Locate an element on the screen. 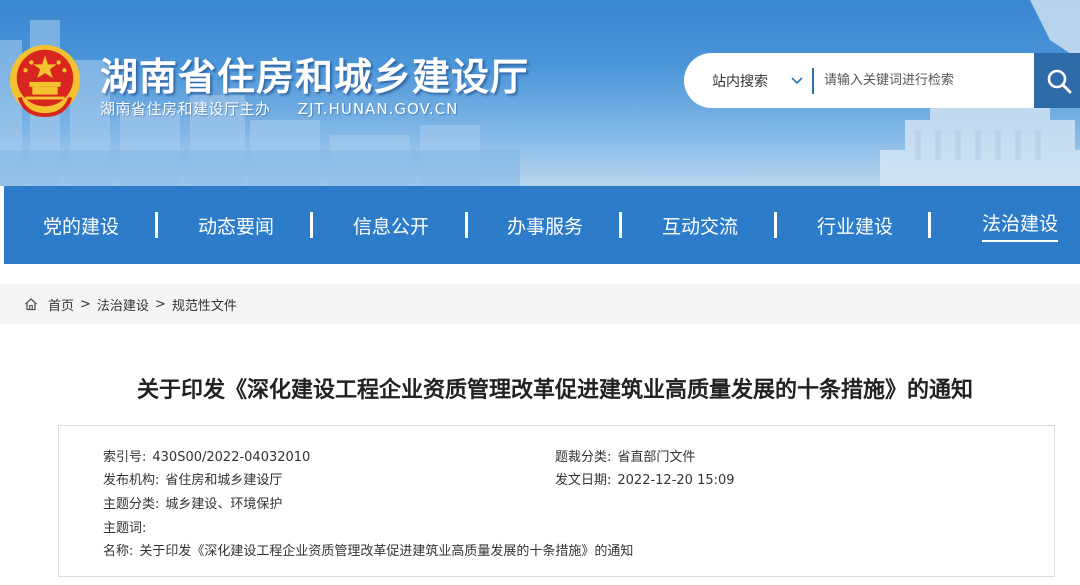 The image size is (1080, 585). nav-label: 党的建设 is located at coordinates (81, 225).